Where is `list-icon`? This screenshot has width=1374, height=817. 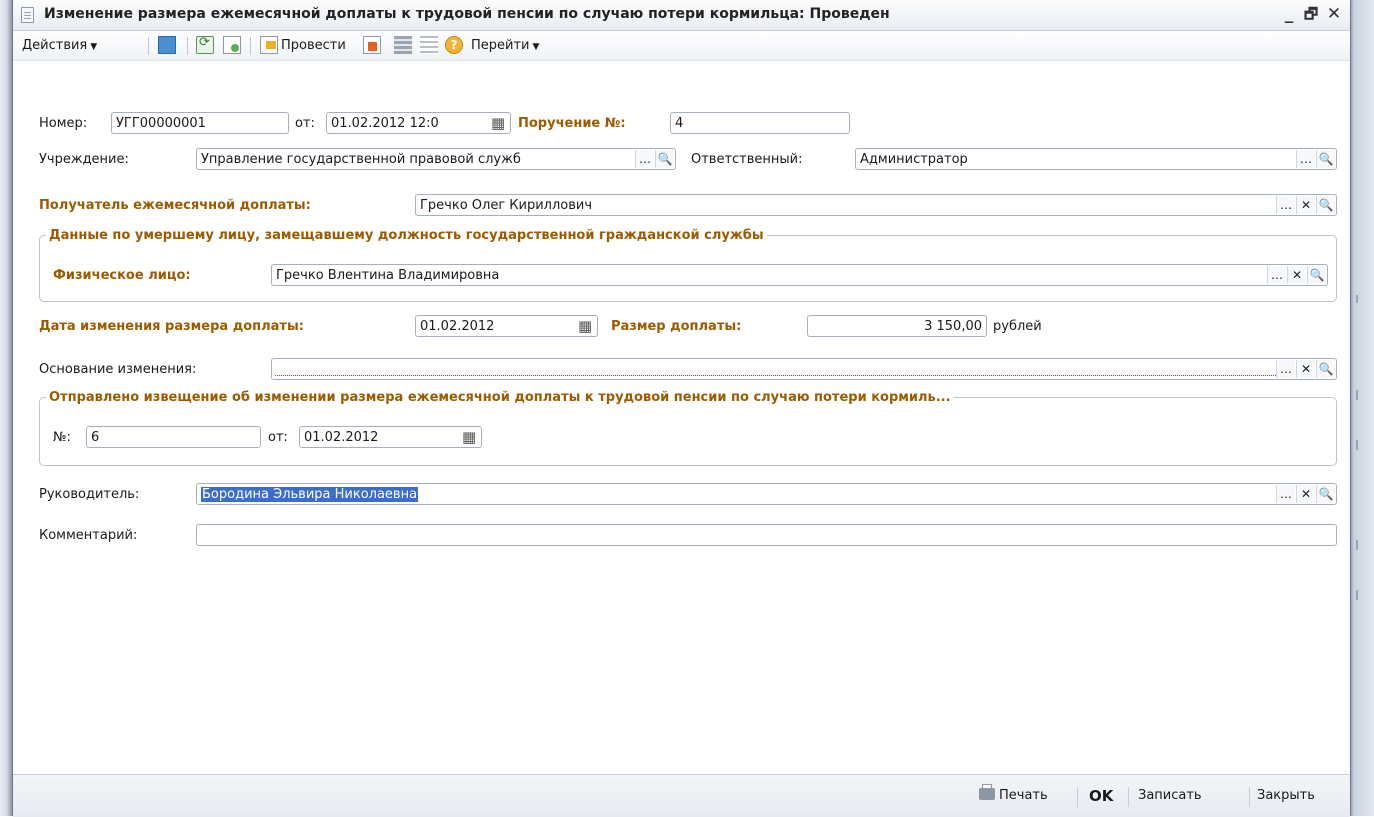
list-icon is located at coordinates (403, 45).